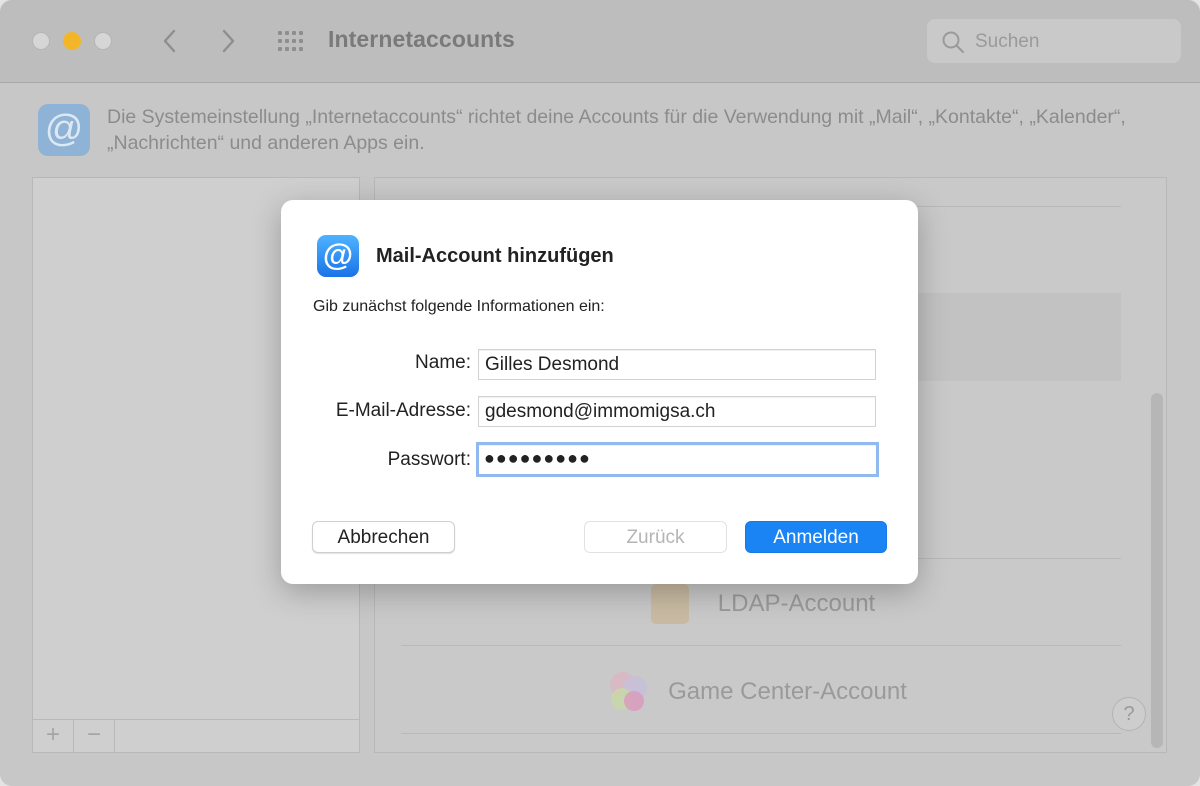  I want to click on title-bar: Internetaccounts Suchen, so click(600, 41).